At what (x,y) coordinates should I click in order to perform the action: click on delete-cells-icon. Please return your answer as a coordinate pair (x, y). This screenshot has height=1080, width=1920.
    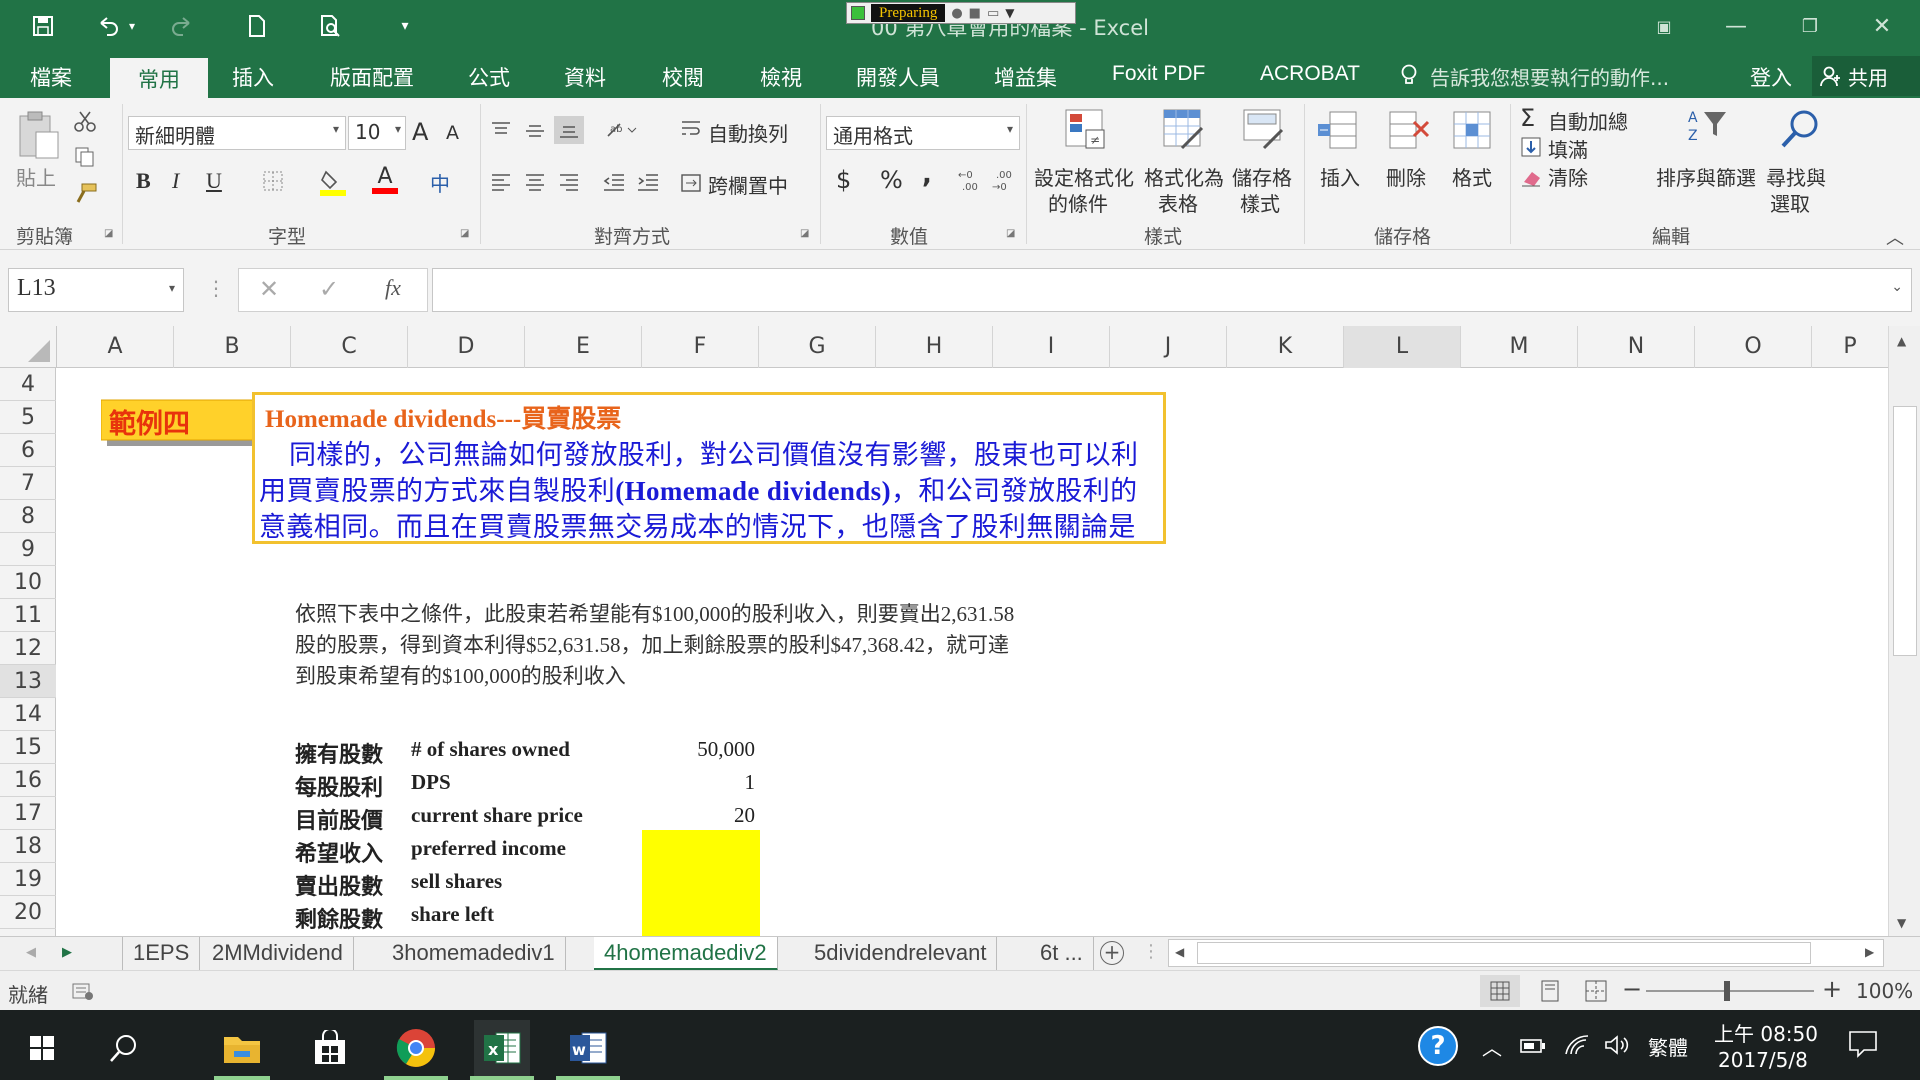
    Looking at the image, I should click on (1408, 130).